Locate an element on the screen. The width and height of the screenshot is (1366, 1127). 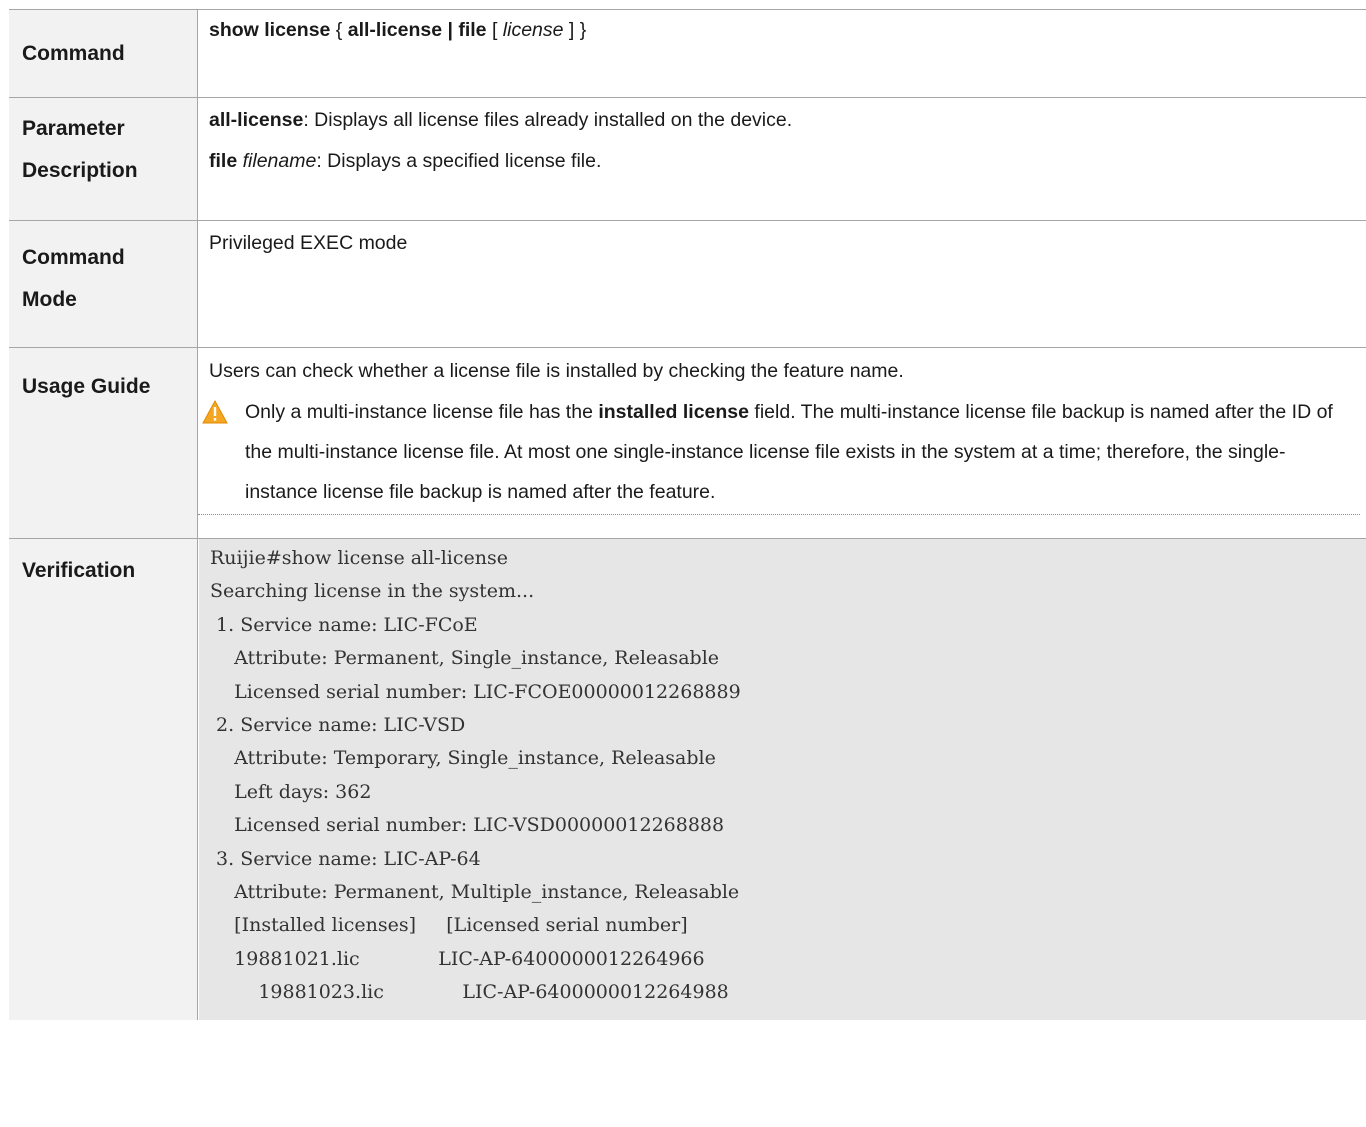
mode-row: Command Mode Privileged EXEC mode is located at coordinates (687, 284).